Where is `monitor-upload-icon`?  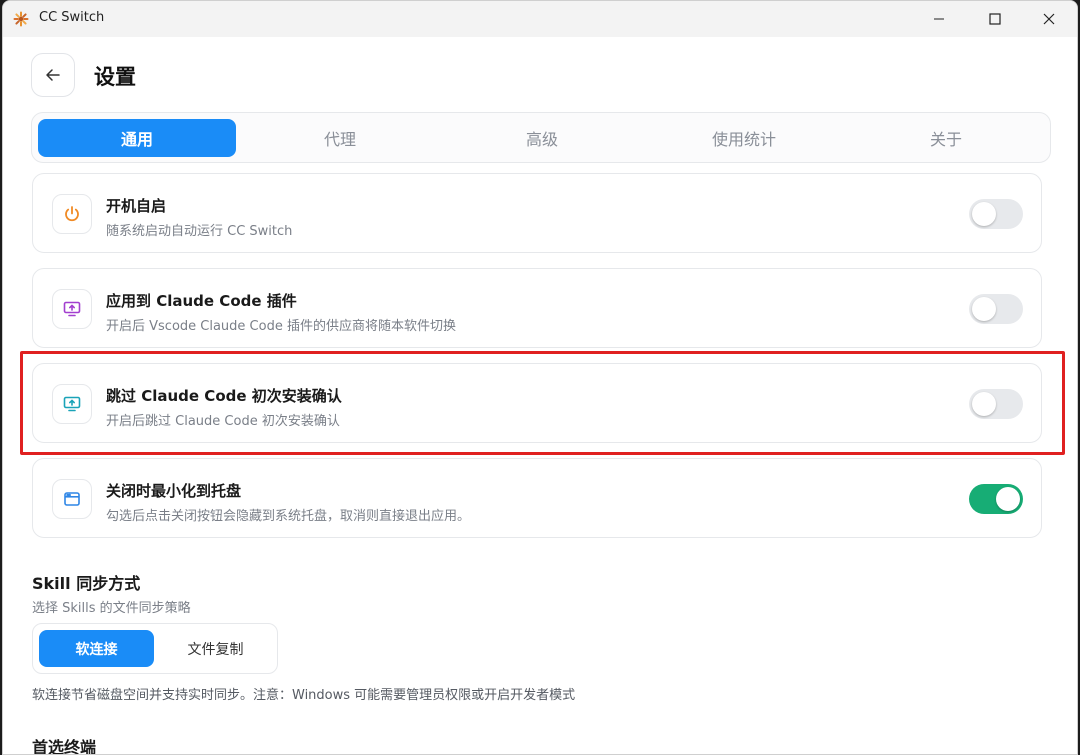 monitor-upload-icon is located at coordinates (72, 309).